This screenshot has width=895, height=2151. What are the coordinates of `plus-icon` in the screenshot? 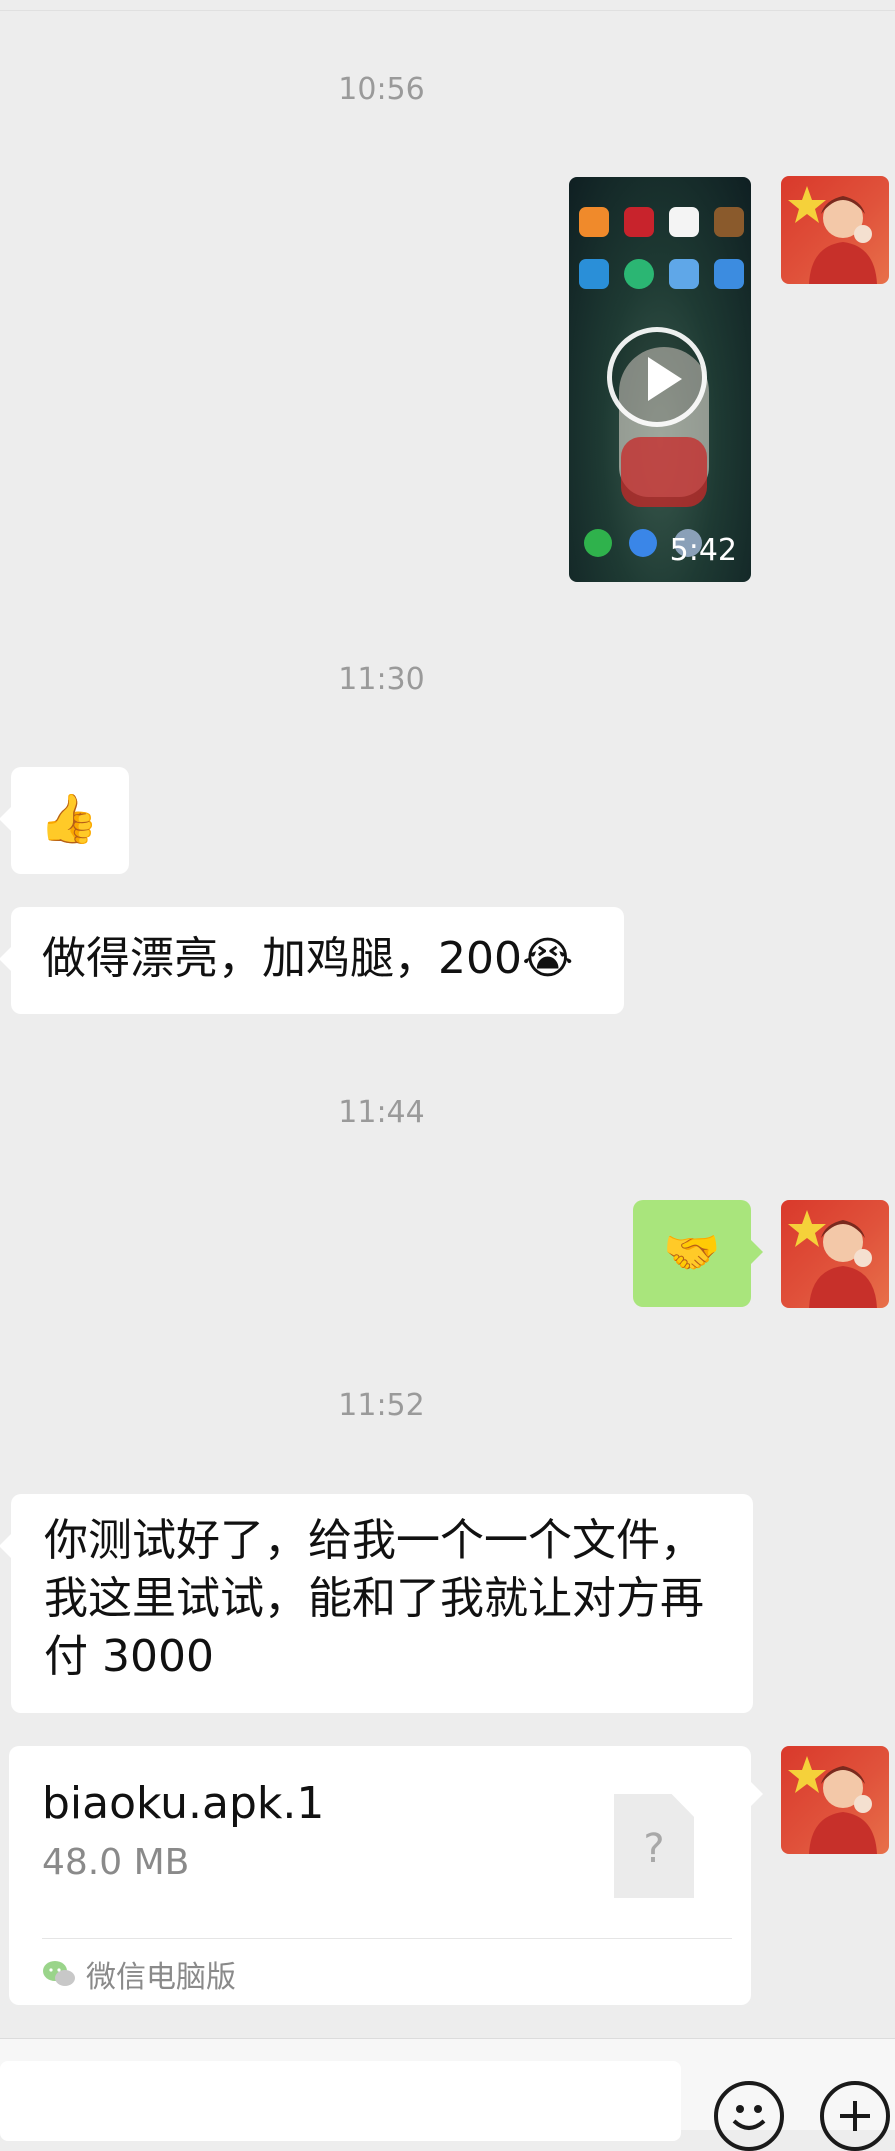 It's located at (855, 2116).